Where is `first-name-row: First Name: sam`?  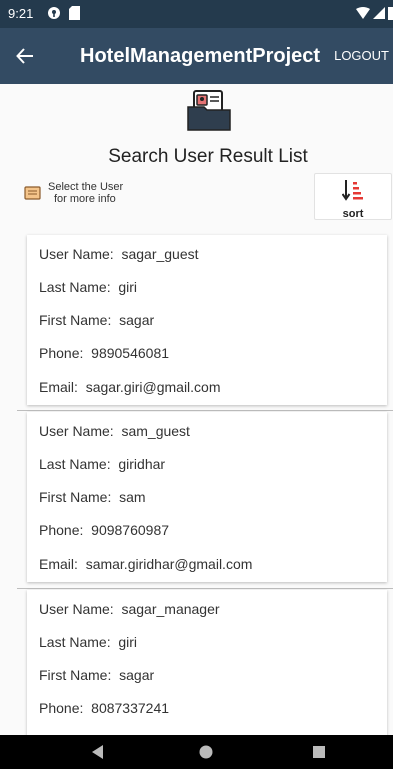
first-name-row: First Name: sam is located at coordinates (92, 497).